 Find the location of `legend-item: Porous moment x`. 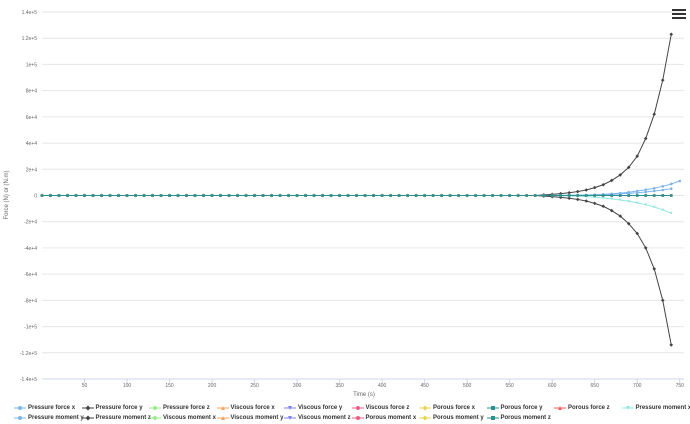

legend-item: Porous moment x is located at coordinates (384, 418).